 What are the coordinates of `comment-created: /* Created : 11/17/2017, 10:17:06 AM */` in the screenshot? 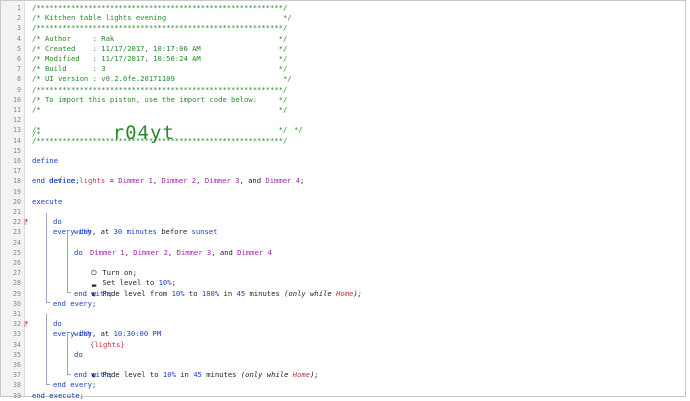 It's located at (160, 48).